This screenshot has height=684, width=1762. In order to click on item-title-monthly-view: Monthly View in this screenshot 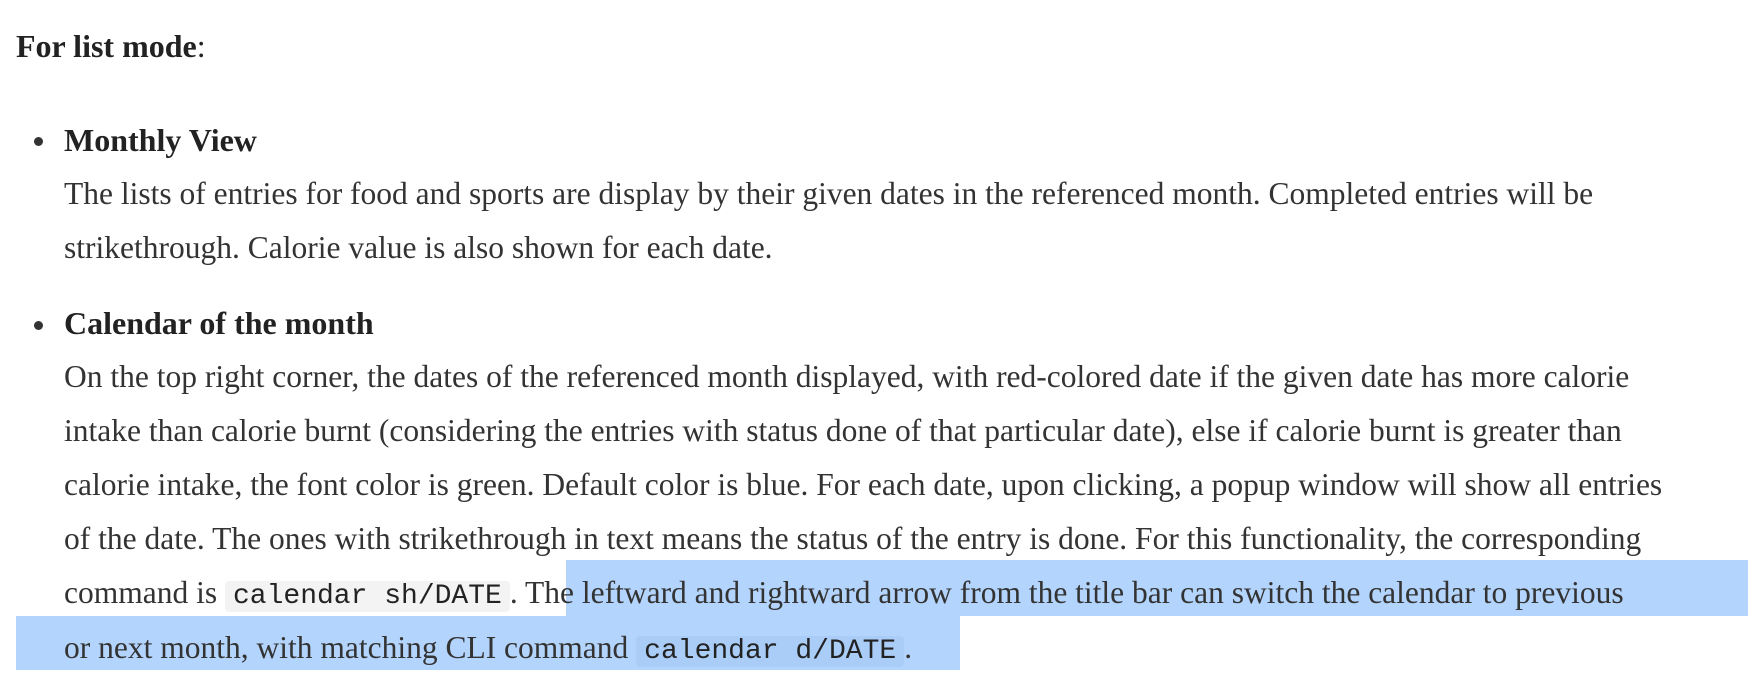, I will do `click(160, 140)`.